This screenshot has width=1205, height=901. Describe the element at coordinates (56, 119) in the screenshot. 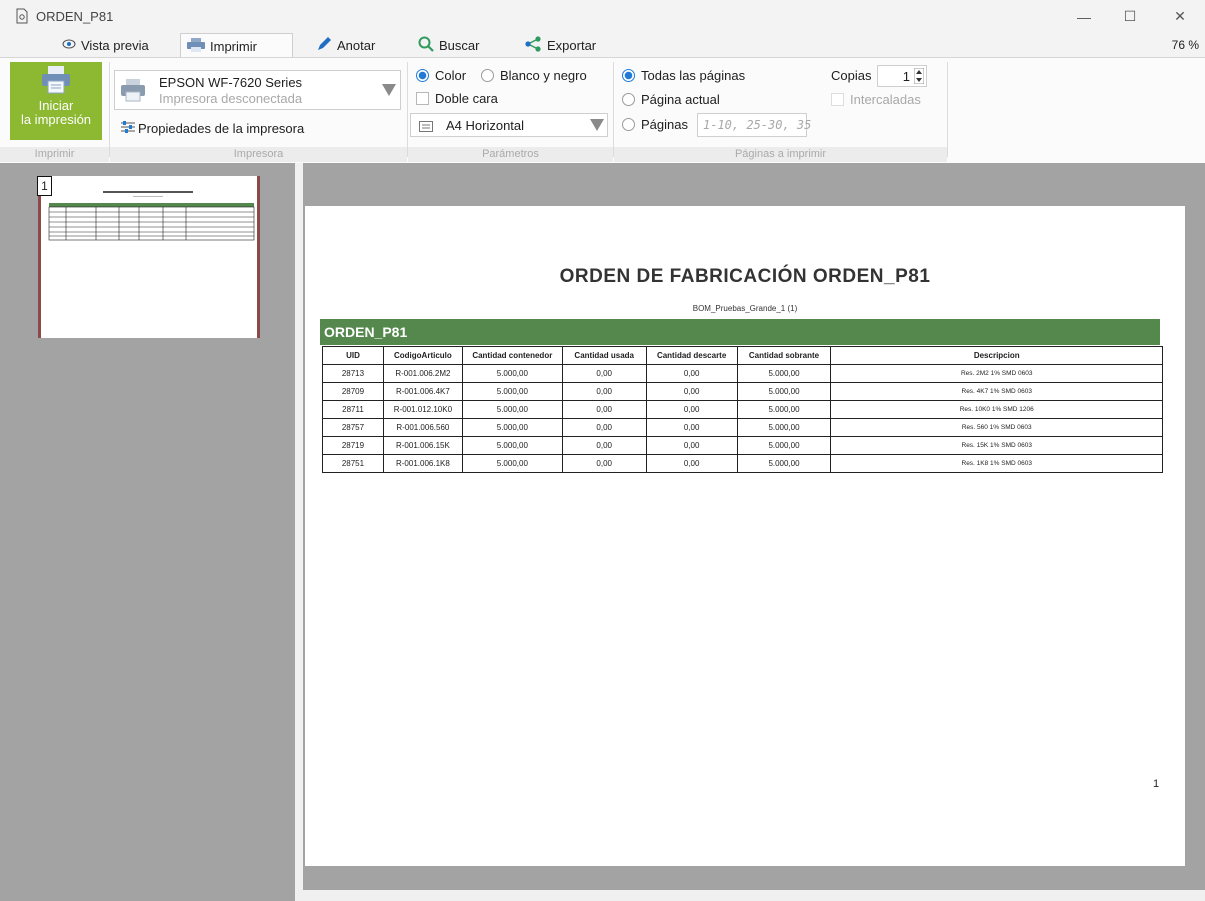

I see `start-print-label-2: la impresión` at that location.